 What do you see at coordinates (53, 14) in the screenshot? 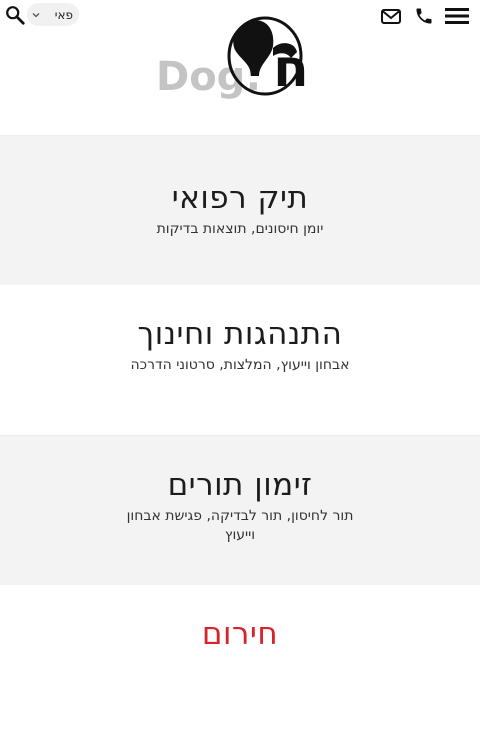
I see `pet-selector: פאי` at bounding box center [53, 14].